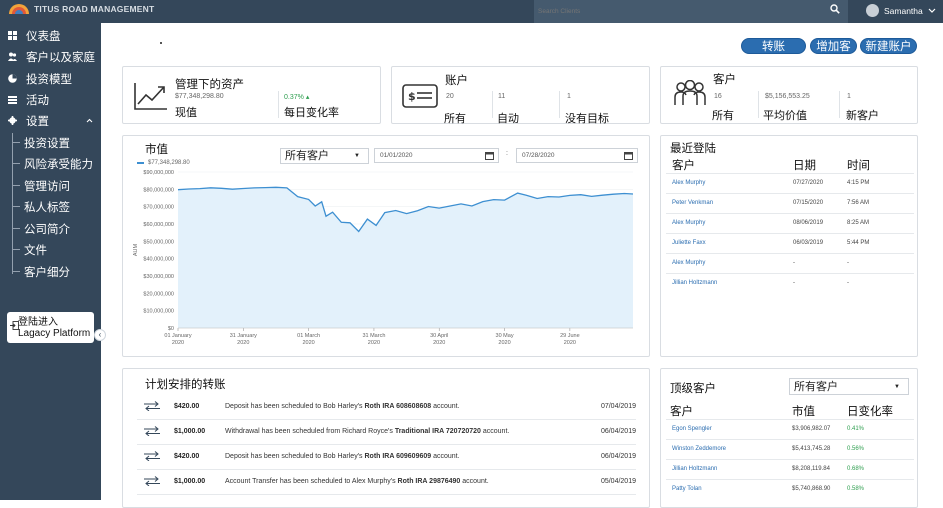 The width and height of the screenshot is (943, 508). What do you see at coordinates (692, 203) in the screenshot?
I see `login-client-link: Peter Venkman` at bounding box center [692, 203].